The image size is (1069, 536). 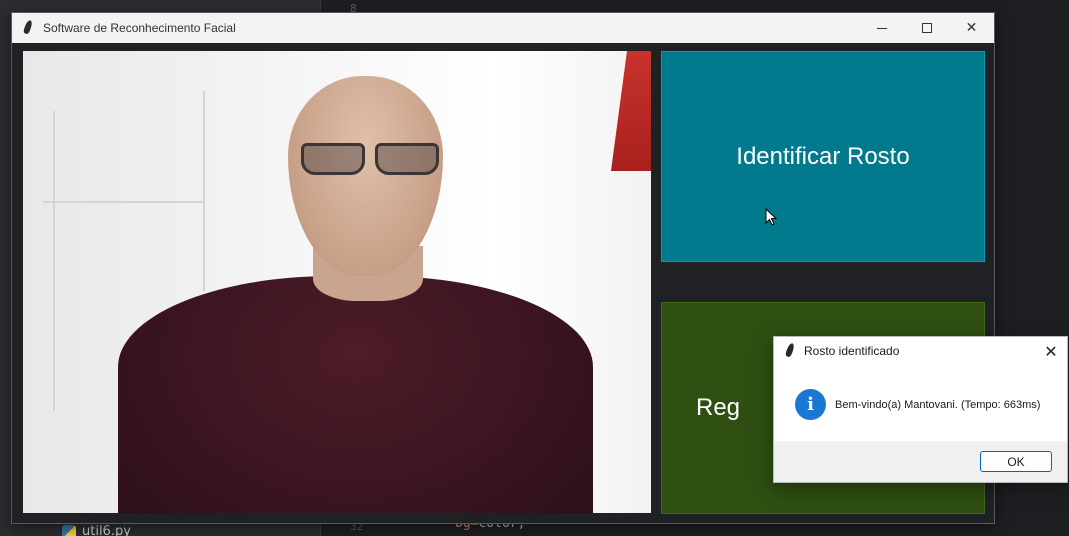 What do you see at coordinates (69, 530) in the screenshot?
I see `python-file-icon` at bounding box center [69, 530].